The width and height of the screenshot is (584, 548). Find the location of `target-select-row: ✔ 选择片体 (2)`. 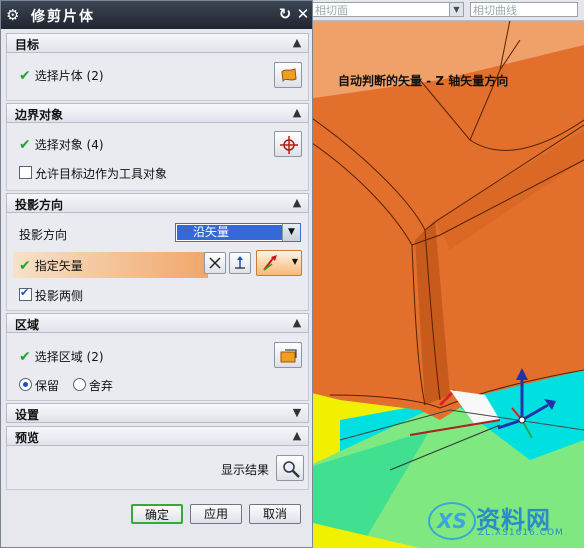

target-select-row: ✔ 选择片体 (2) is located at coordinates (61, 75).